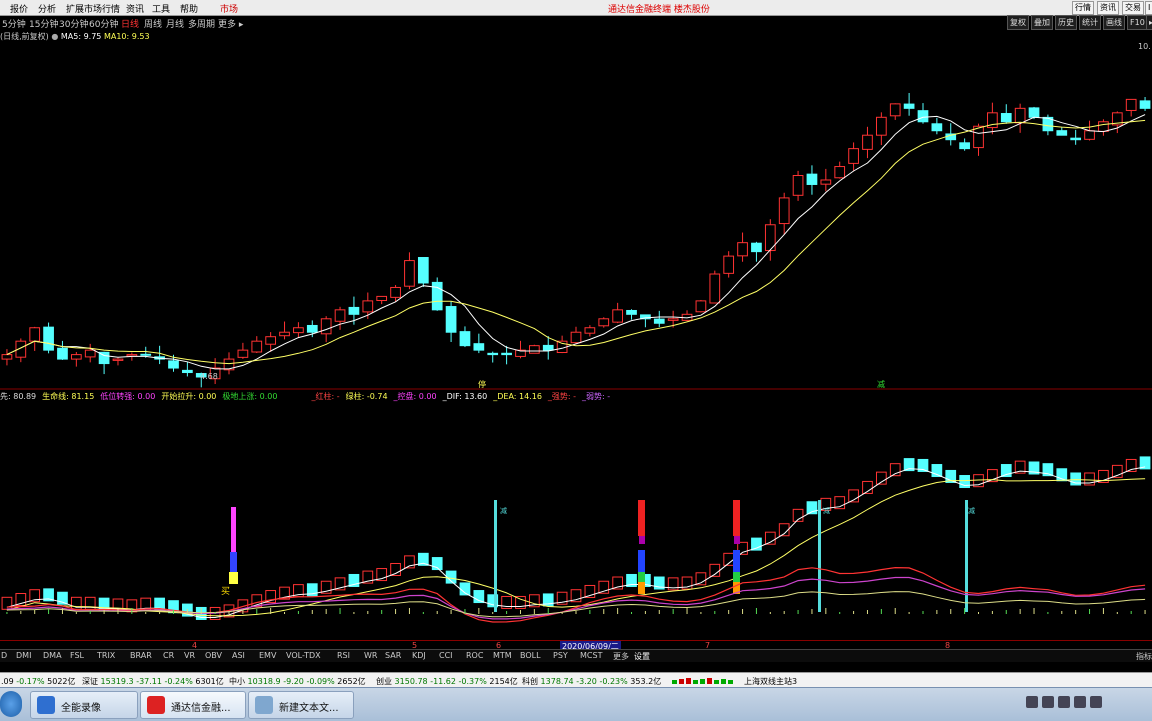 Image resolution: width=1152 pixels, height=721 pixels. What do you see at coordinates (419, 655) in the screenshot?
I see `indicator-tab-kdj: KDJ` at bounding box center [419, 655].